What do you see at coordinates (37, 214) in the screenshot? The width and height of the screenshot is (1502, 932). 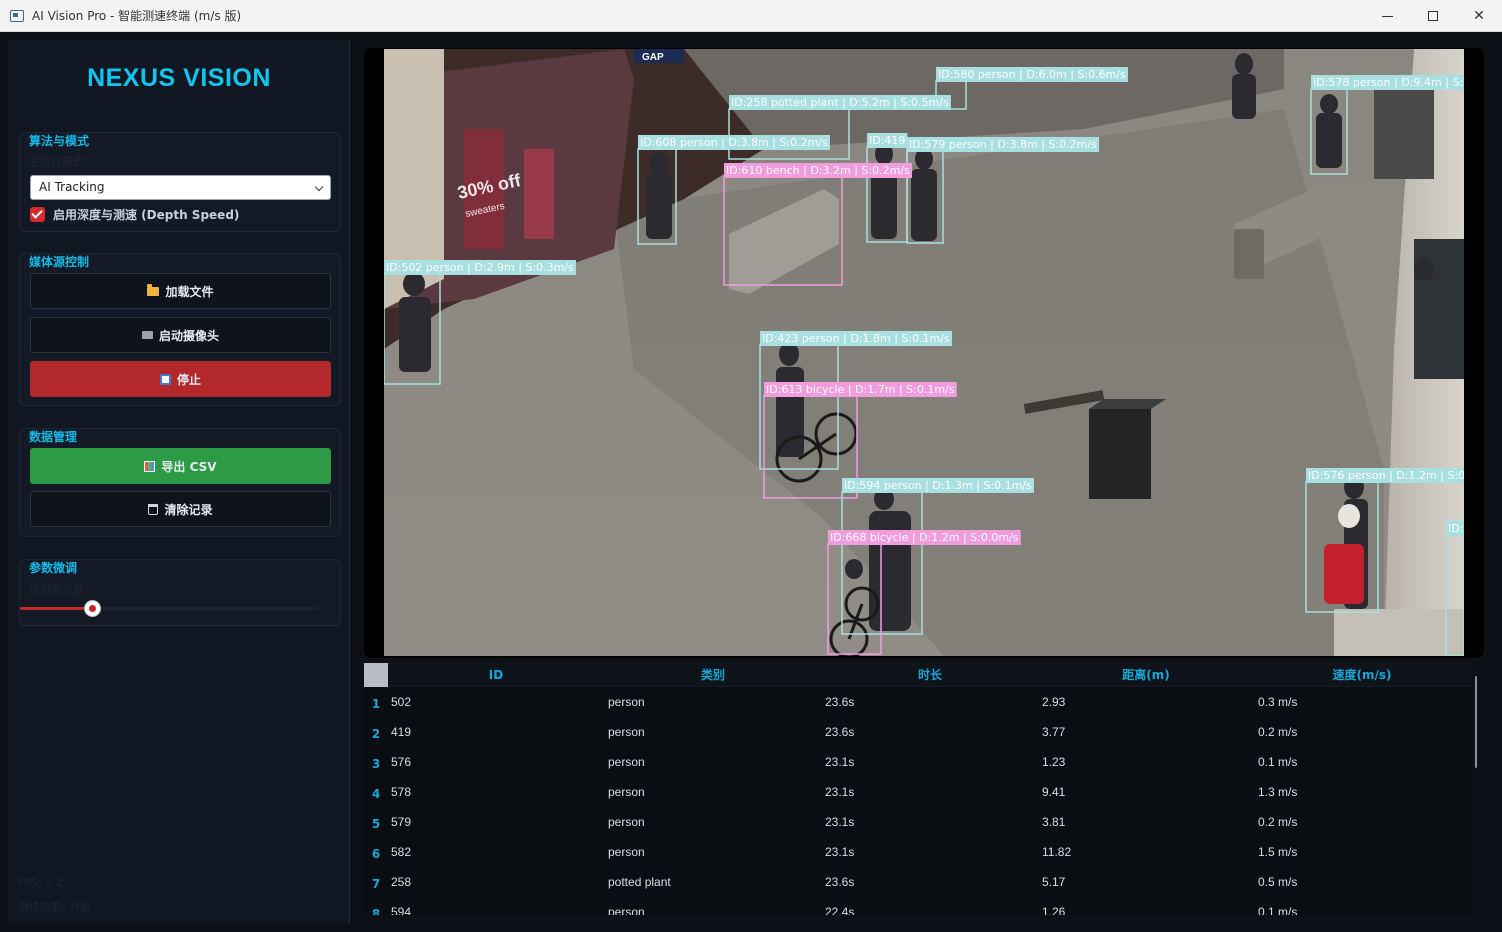 I see `depth-speed-checkbox` at bounding box center [37, 214].